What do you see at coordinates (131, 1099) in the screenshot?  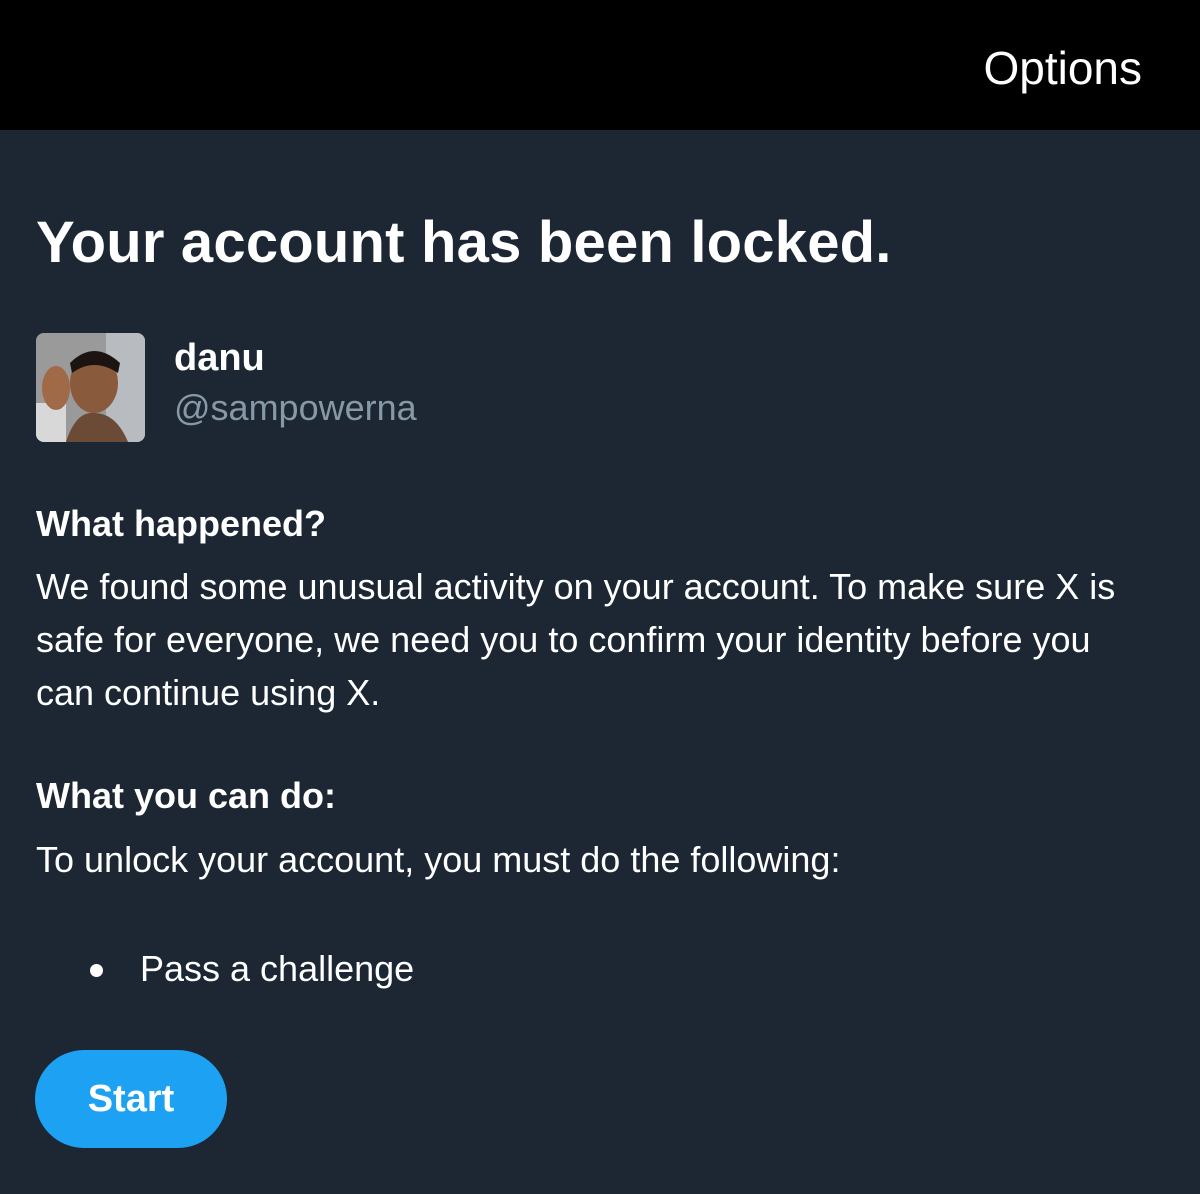 I see `start-button: Start` at bounding box center [131, 1099].